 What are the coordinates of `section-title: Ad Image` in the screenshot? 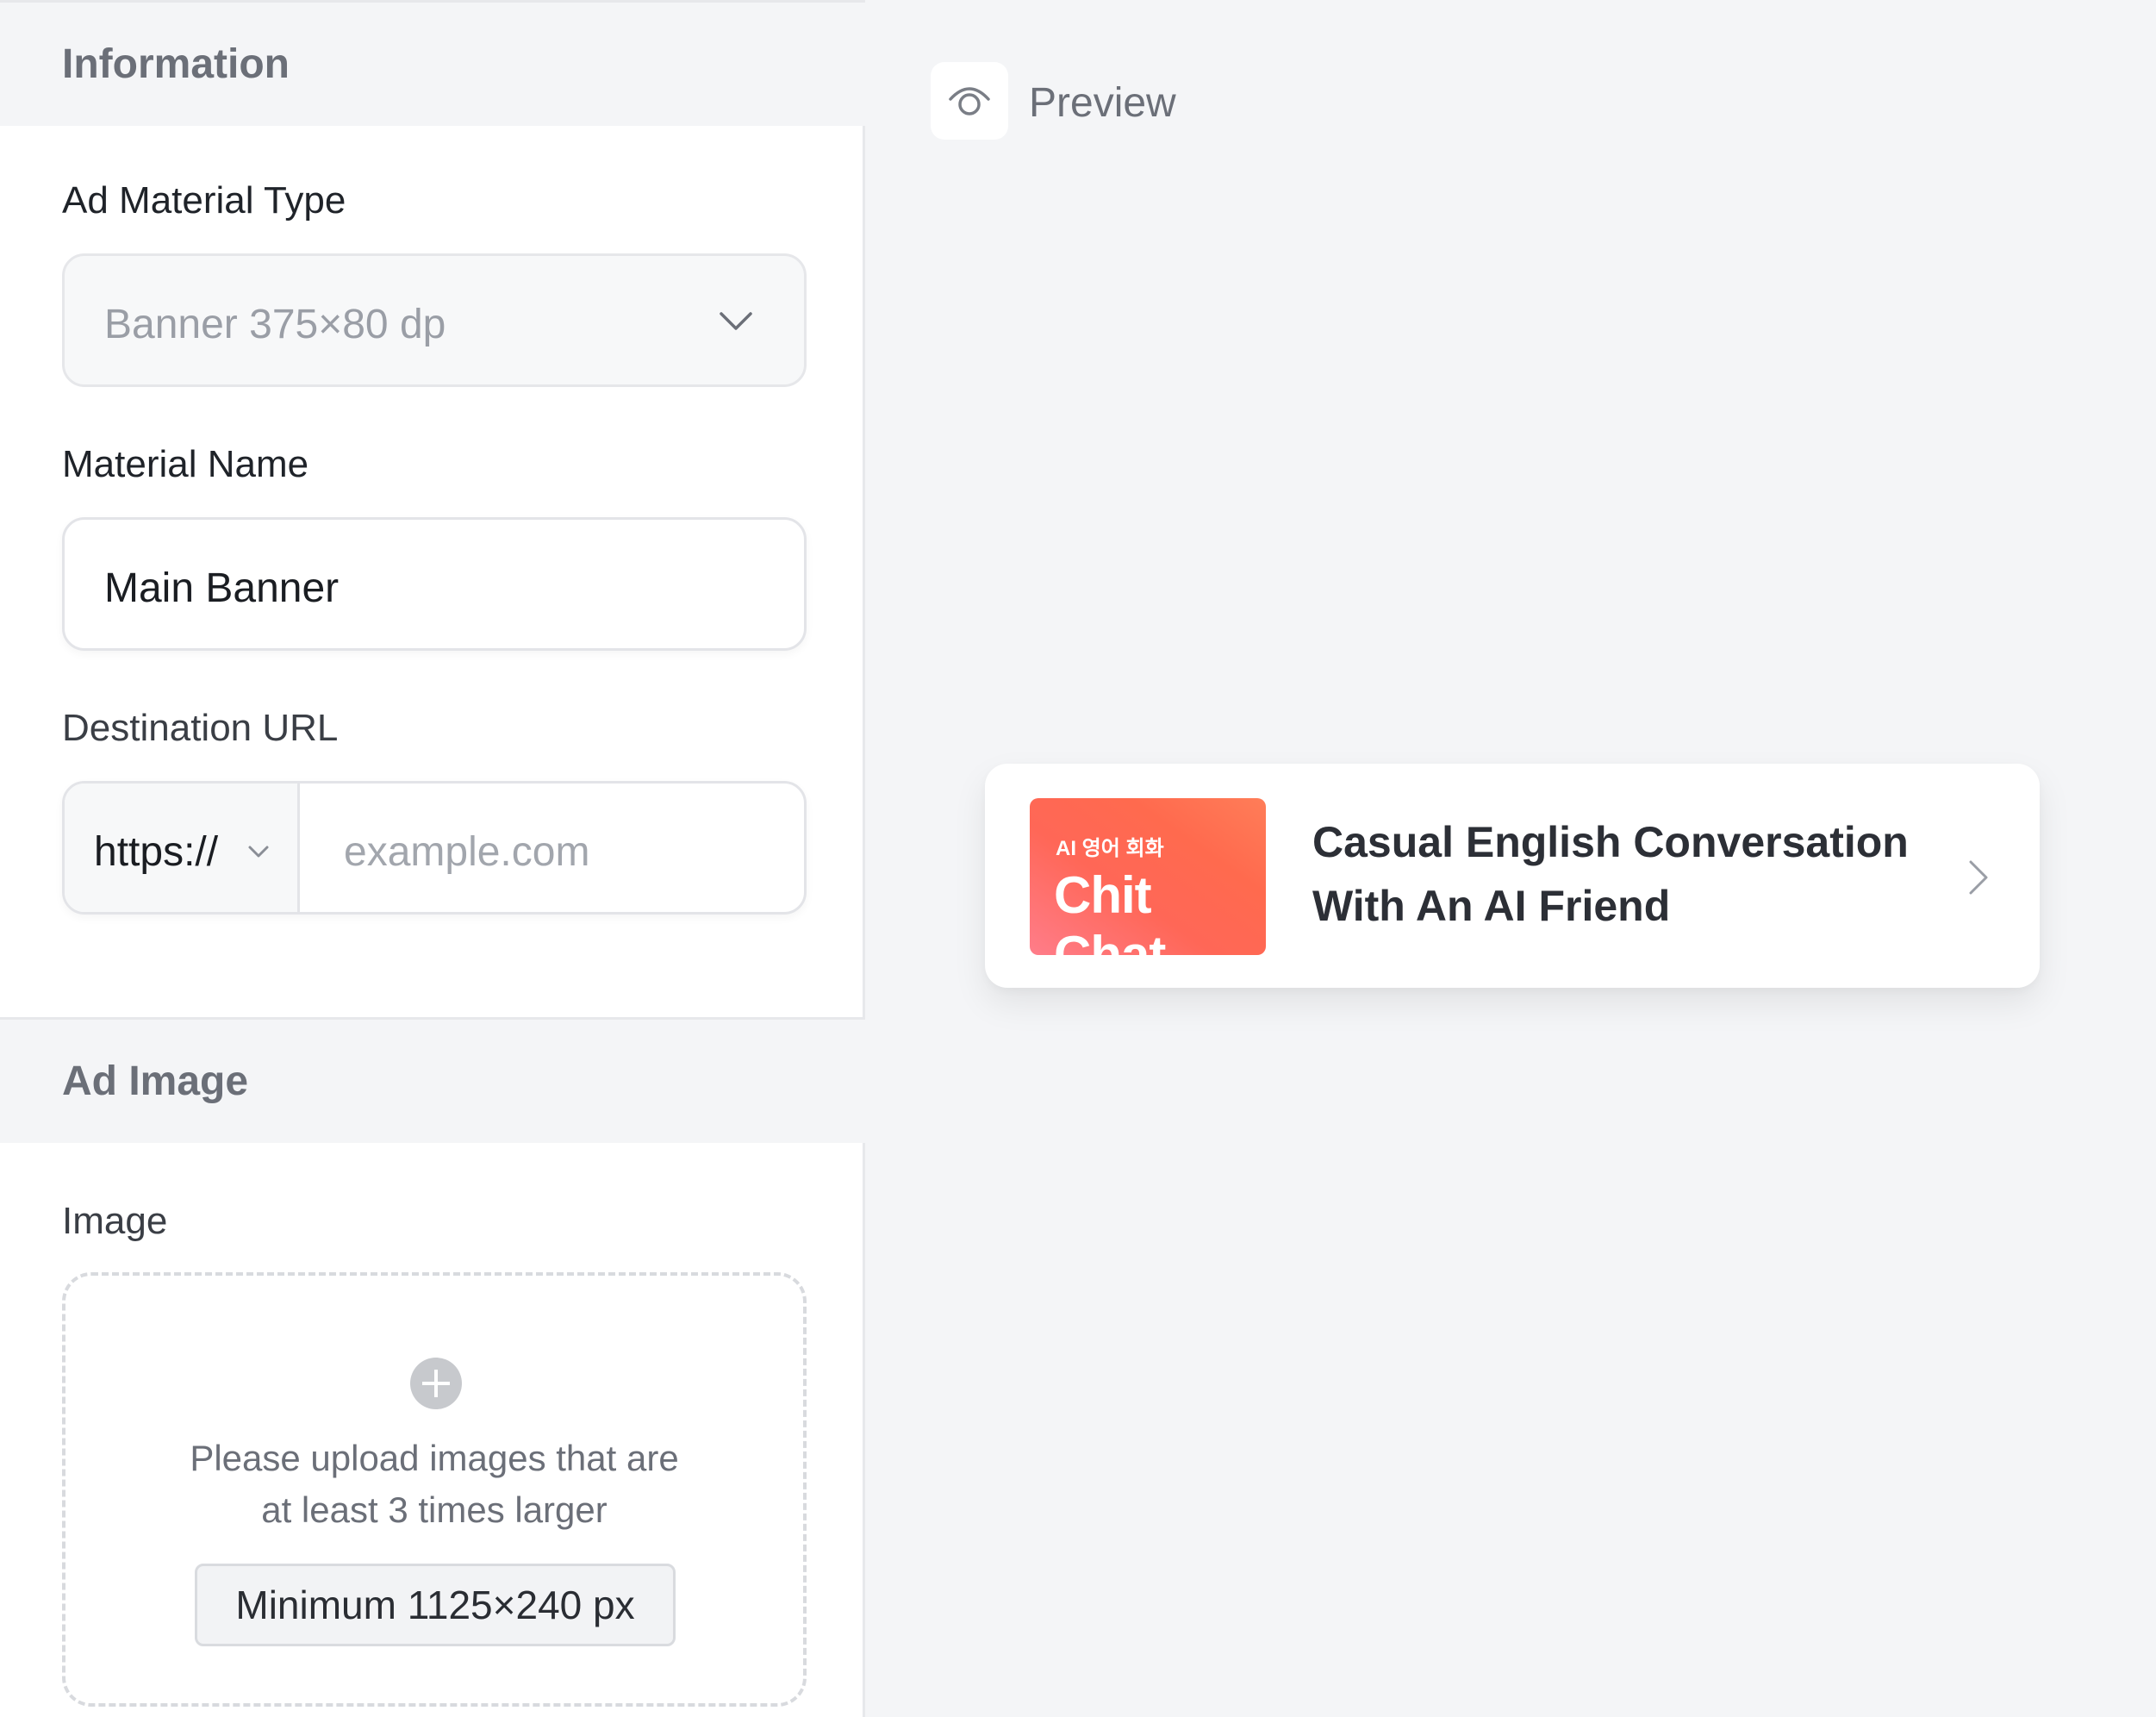 It's located at (155, 1081).